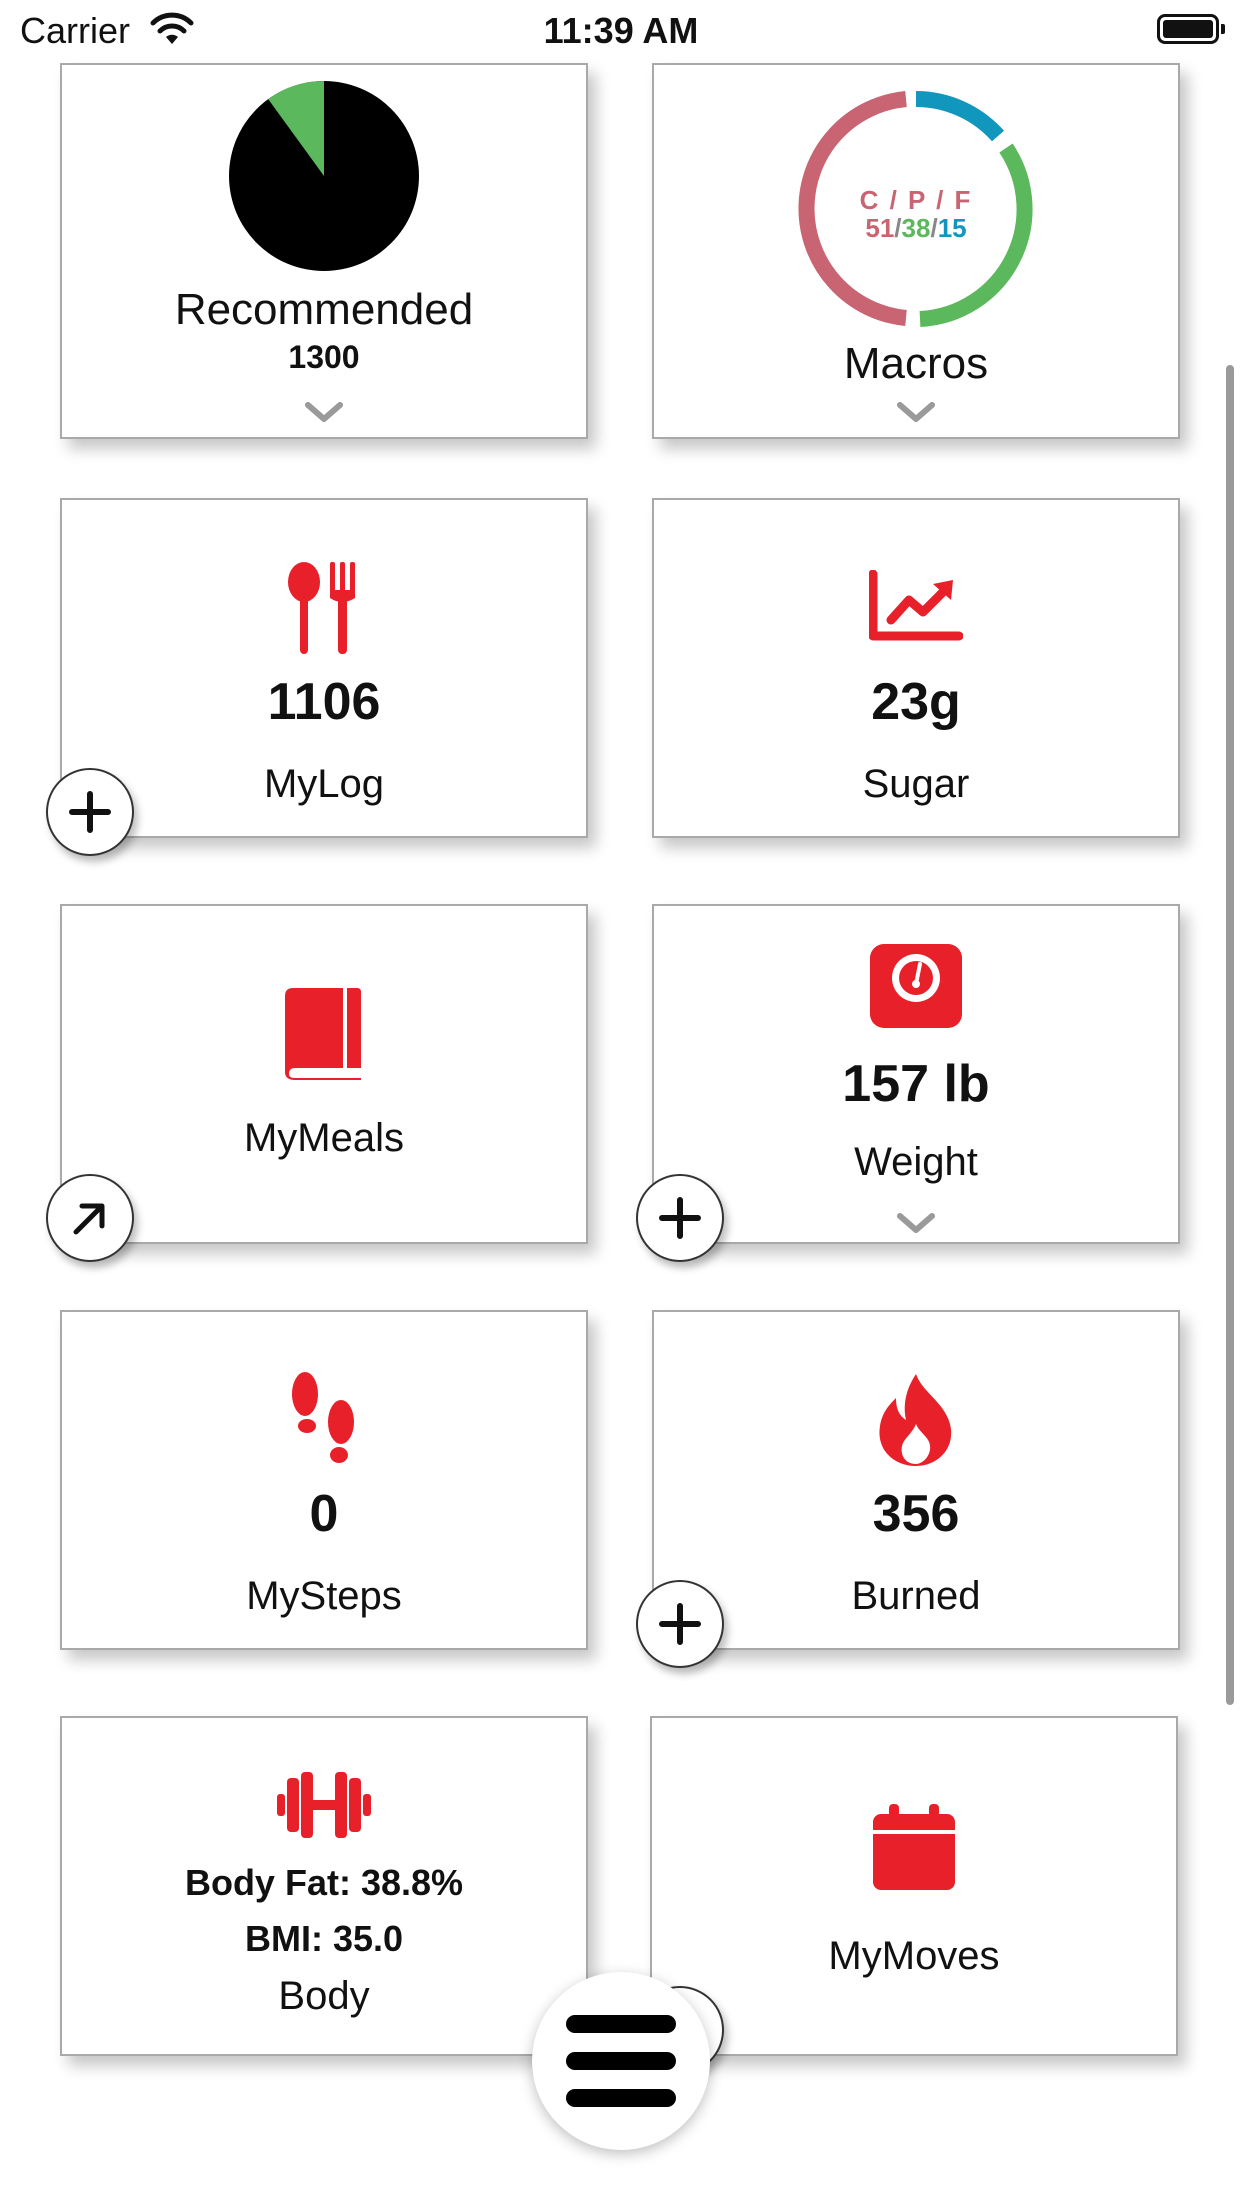 This screenshot has height=2208, width=1242. Describe the element at coordinates (324, 1034) in the screenshot. I see `book-icon` at that location.